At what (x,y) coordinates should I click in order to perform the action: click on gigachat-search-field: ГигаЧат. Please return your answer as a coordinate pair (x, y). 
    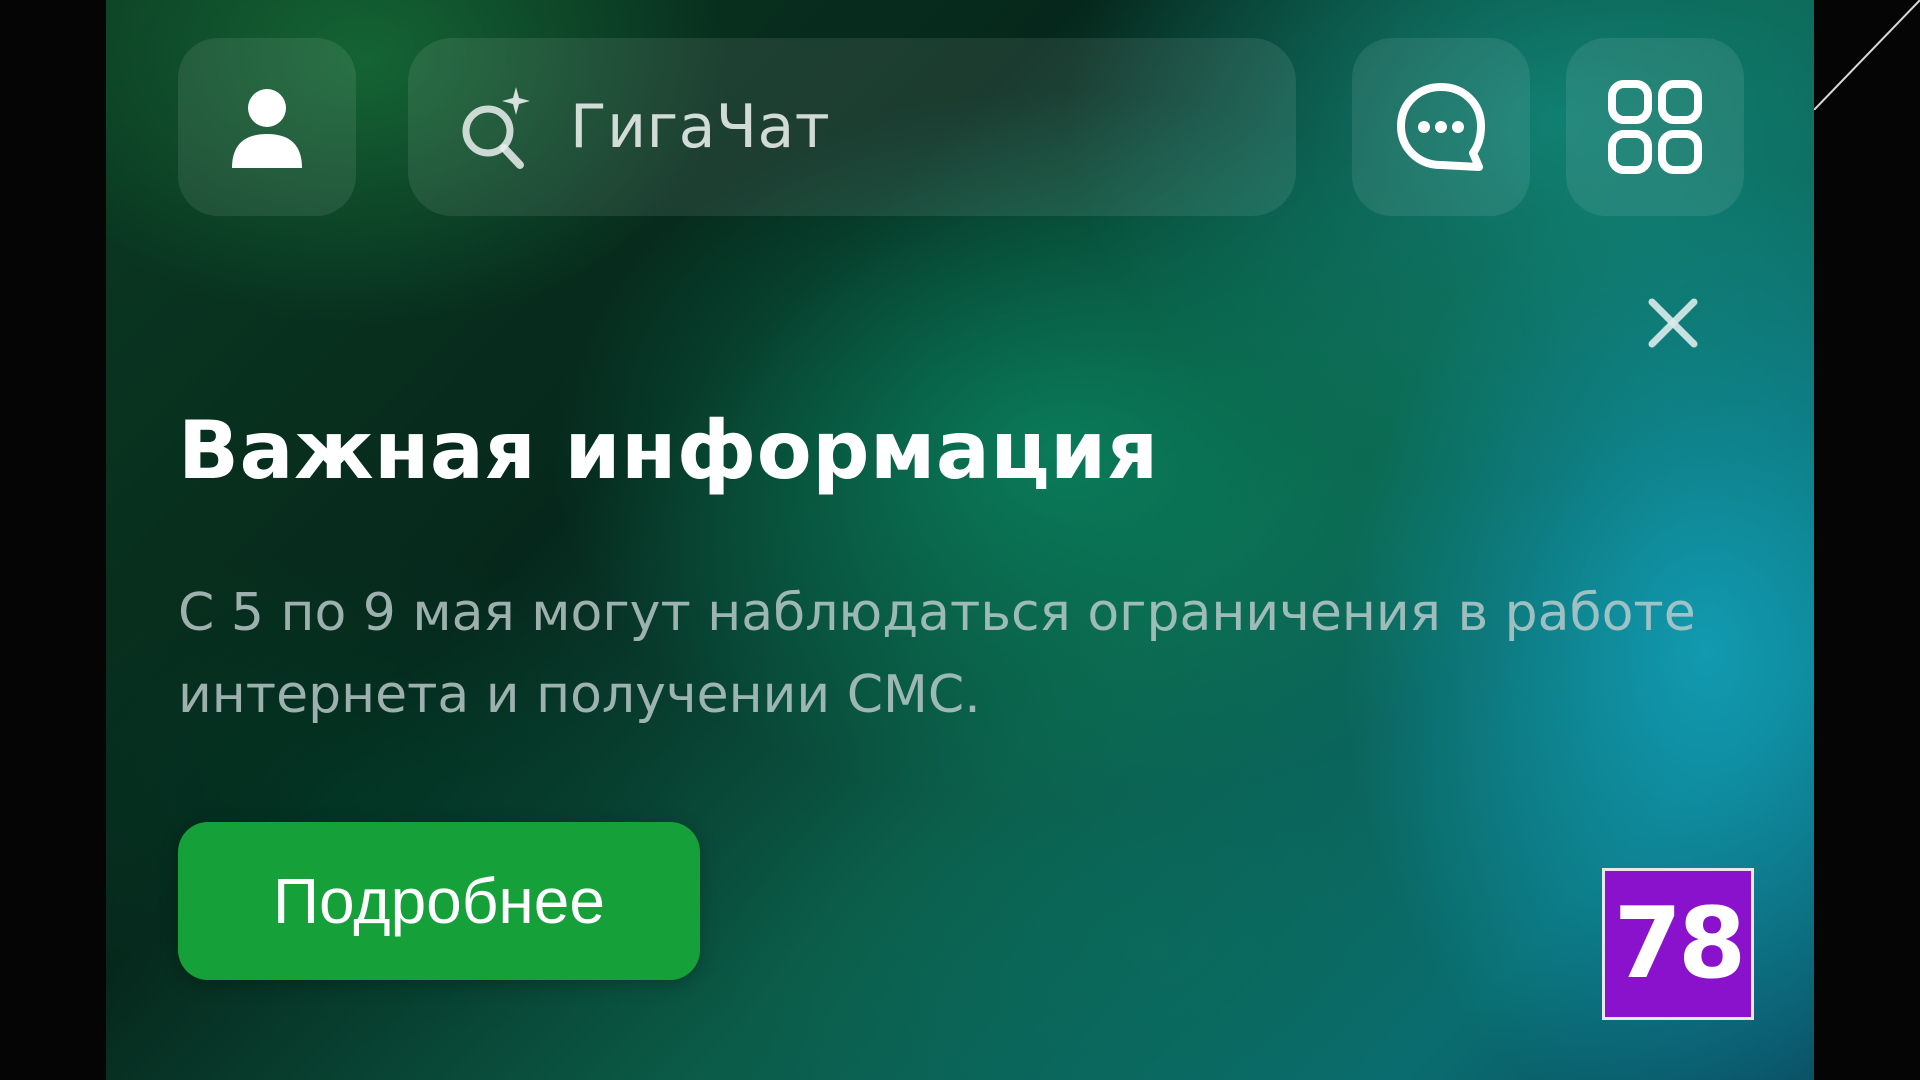
    Looking at the image, I should click on (852, 127).